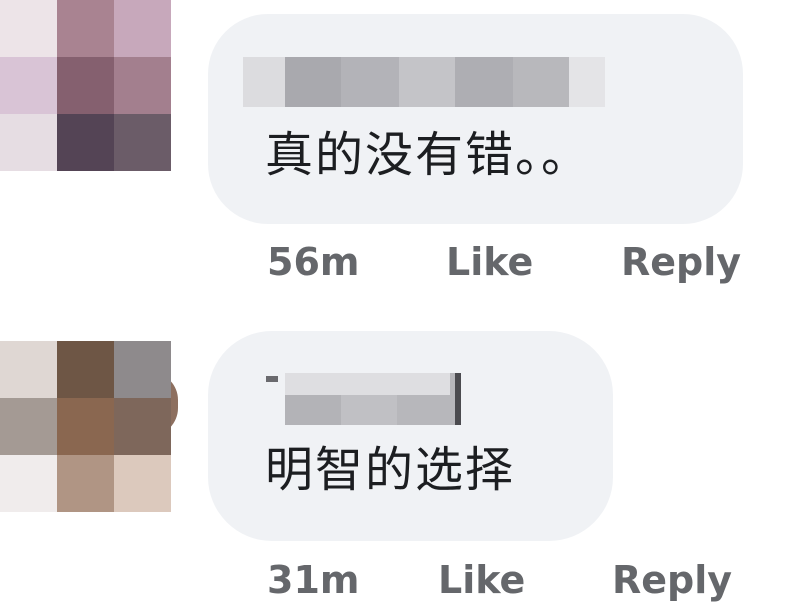  I want to click on comment-timestamp: 31m, so click(313, 580).